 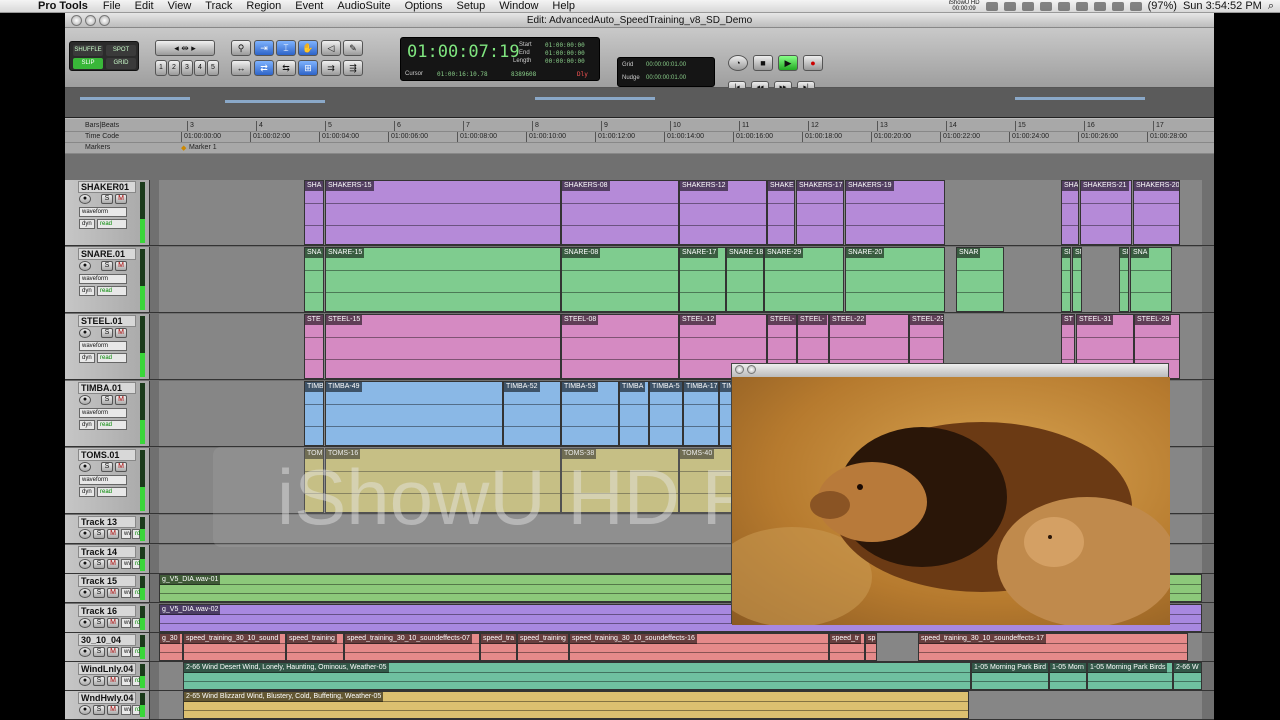 What do you see at coordinates (639, 148) in the screenshot?
I see `markers-ruler: Markers ◆ Marker 1` at bounding box center [639, 148].